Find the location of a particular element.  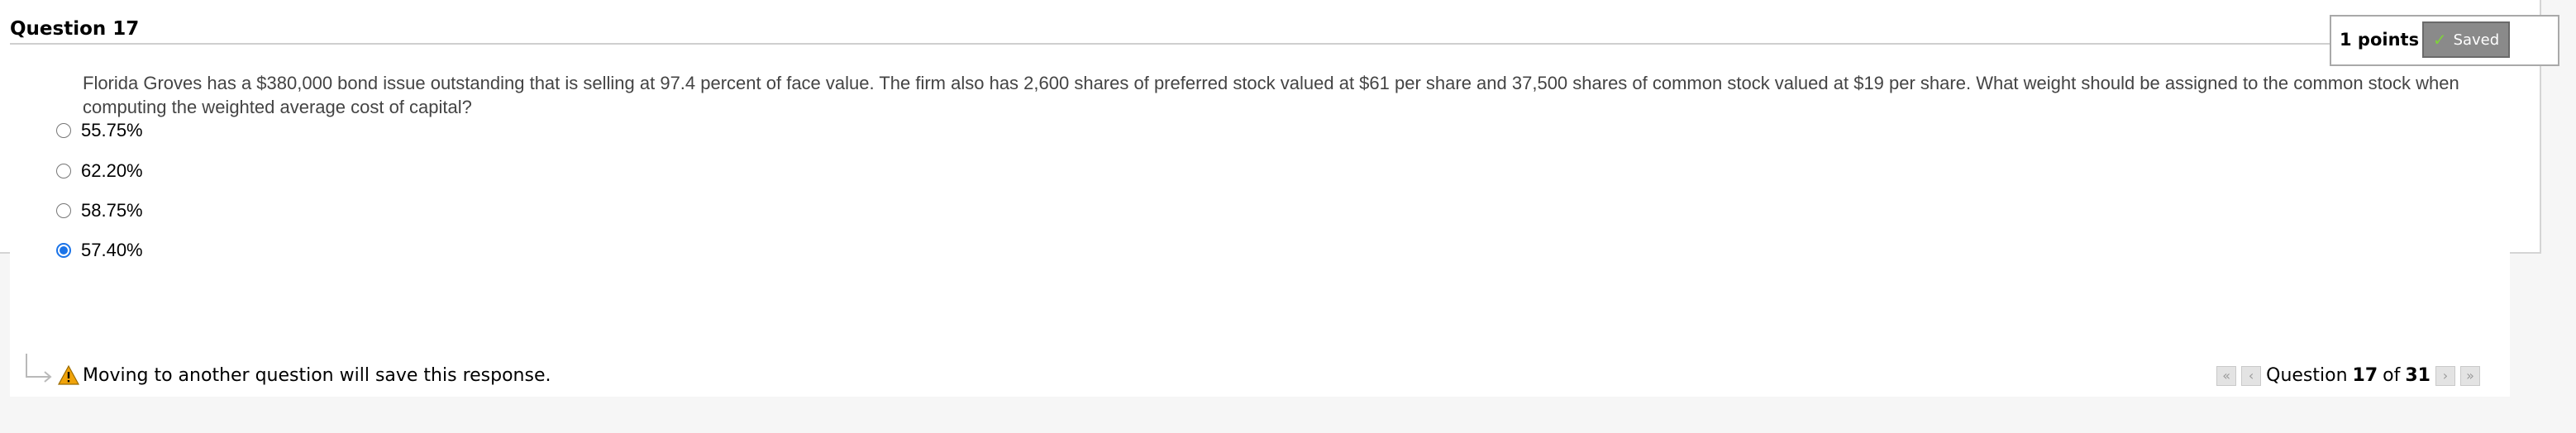

total-questions: 31 is located at coordinates (2418, 375).